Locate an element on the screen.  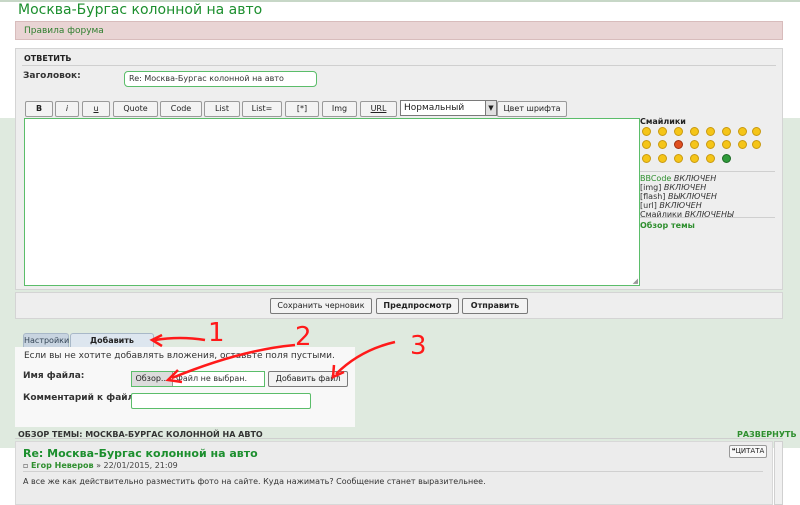
annotation-number-2: 2 is located at coordinates (303, 337).